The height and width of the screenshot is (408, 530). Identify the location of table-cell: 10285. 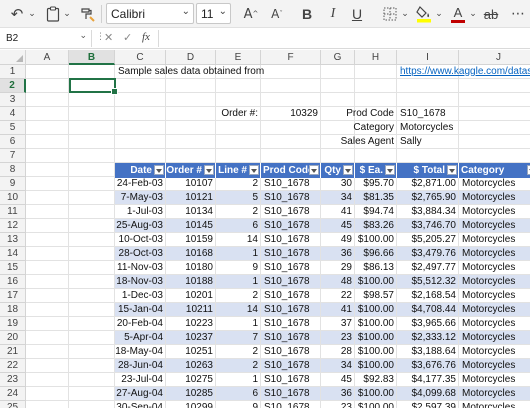
(191, 394).